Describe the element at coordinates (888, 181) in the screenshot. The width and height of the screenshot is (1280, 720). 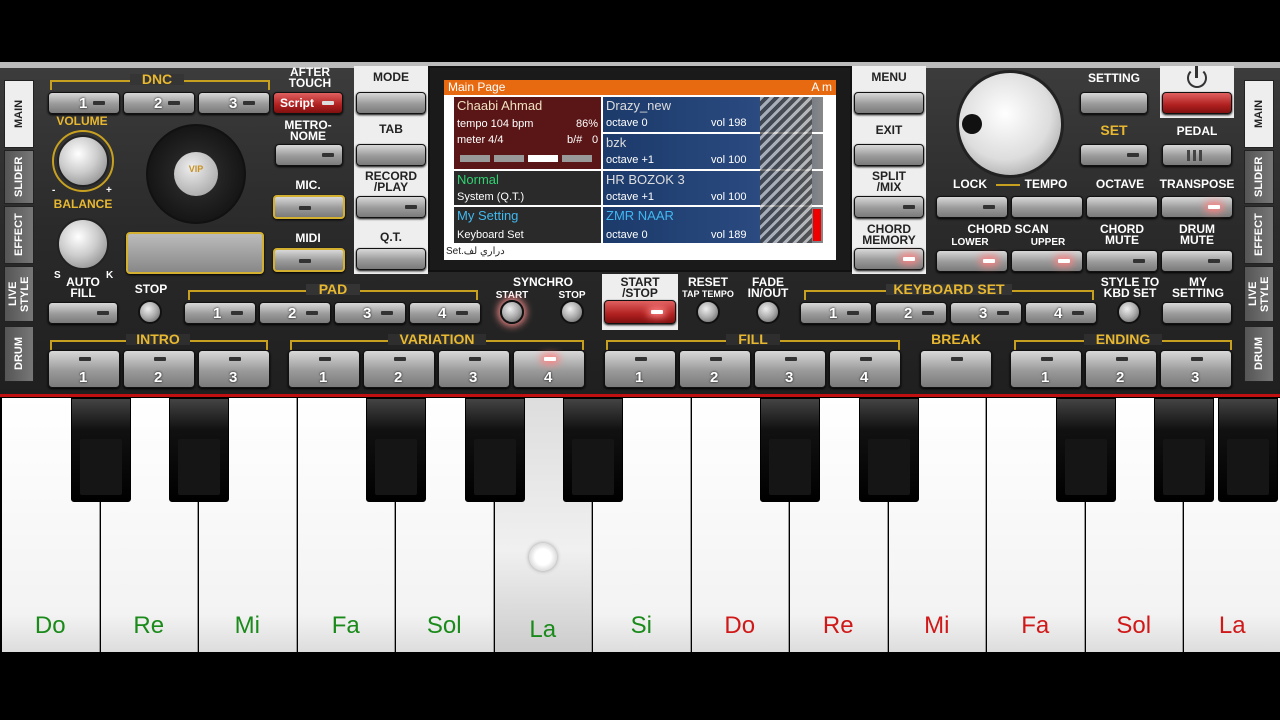
I see `split-mix-label: SPLIT /MIX` at that location.